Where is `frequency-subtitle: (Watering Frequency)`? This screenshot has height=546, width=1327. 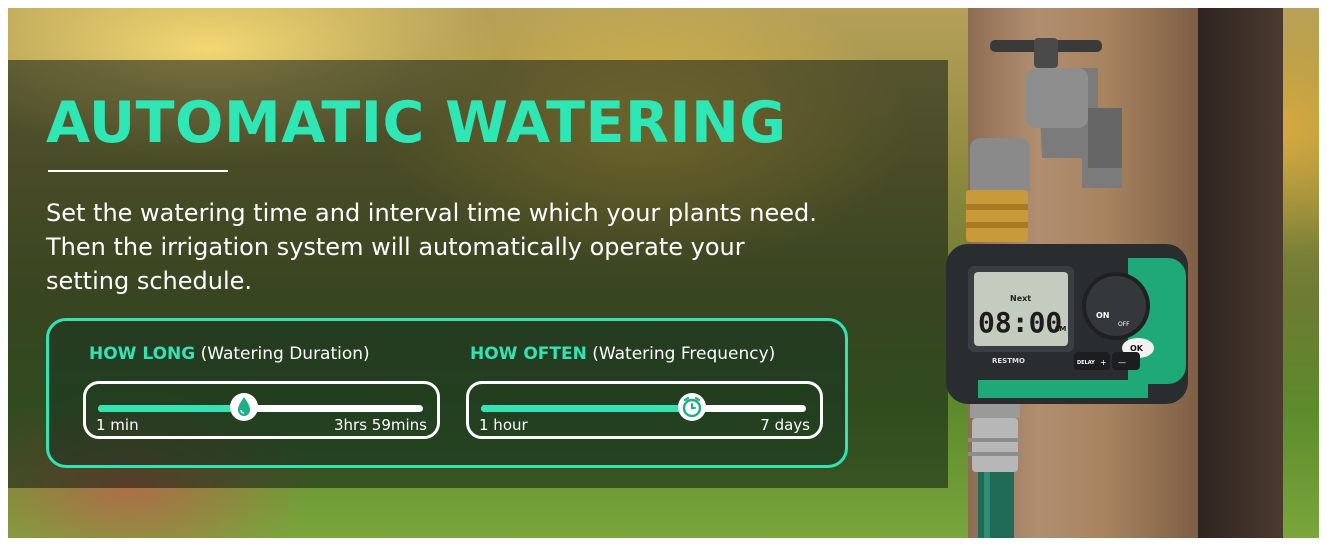
frequency-subtitle: (Watering Frequency) is located at coordinates (684, 354).